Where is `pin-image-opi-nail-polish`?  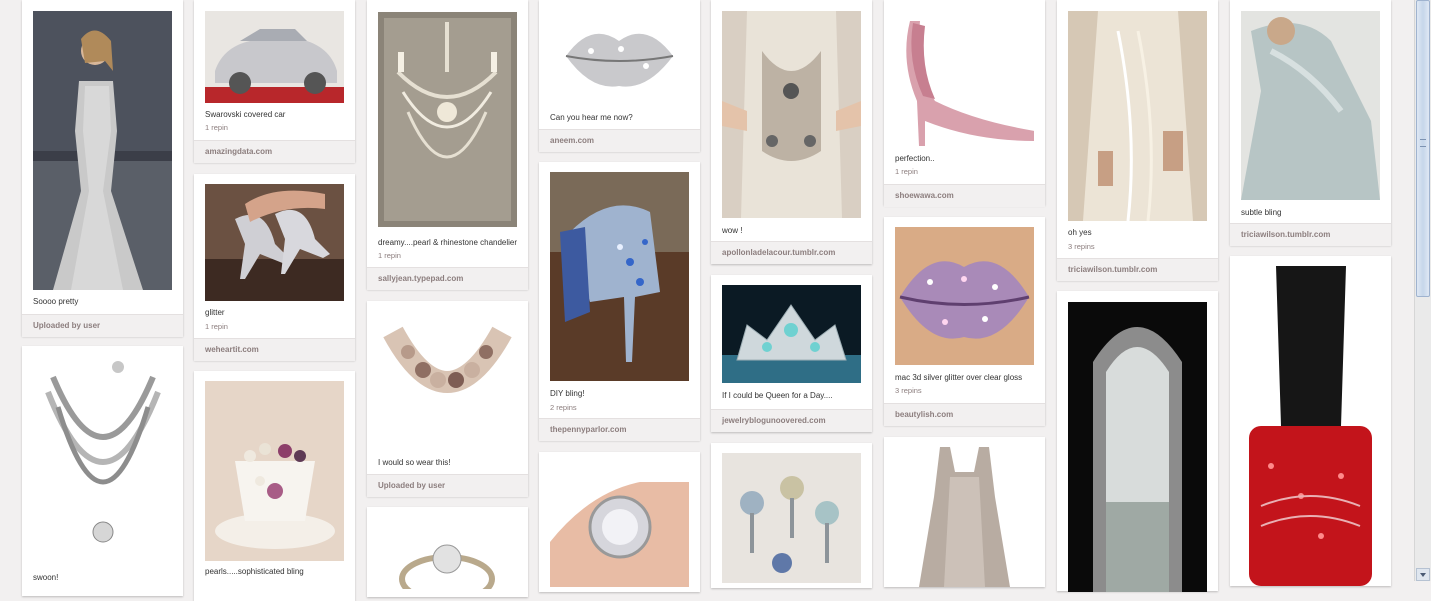
pin-image-opi-nail-polish is located at coordinates (1310, 426).